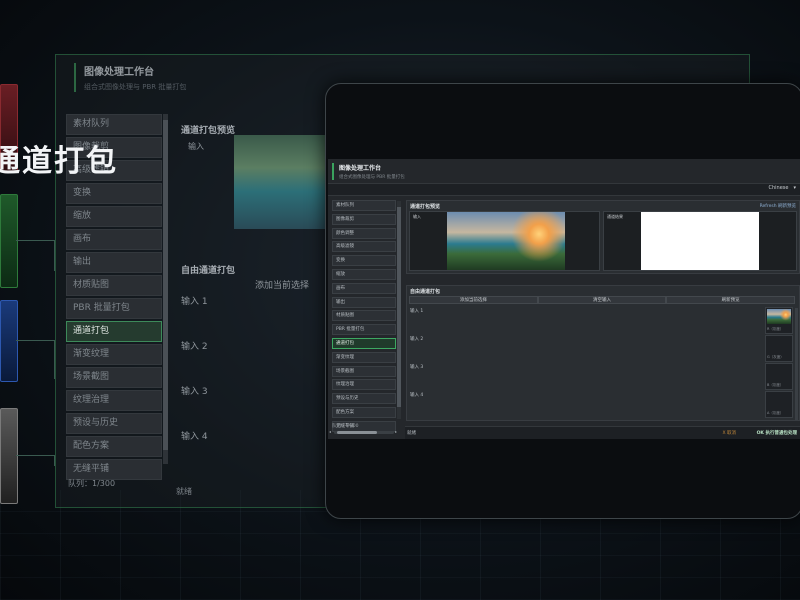  I want to click on refresh-button: 刷新预览, so click(731, 300).